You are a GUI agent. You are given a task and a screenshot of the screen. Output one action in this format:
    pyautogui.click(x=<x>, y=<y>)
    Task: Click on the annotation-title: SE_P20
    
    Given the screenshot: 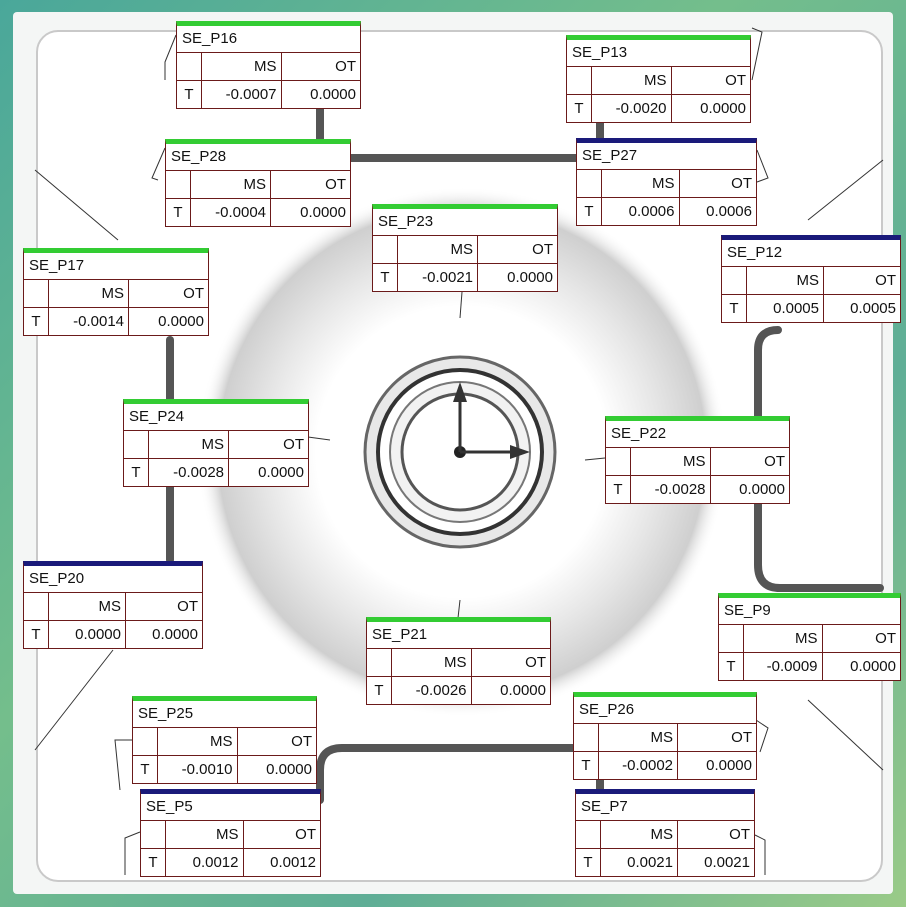 What is the action you would take?
    pyautogui.click(x=113, y=579)
    